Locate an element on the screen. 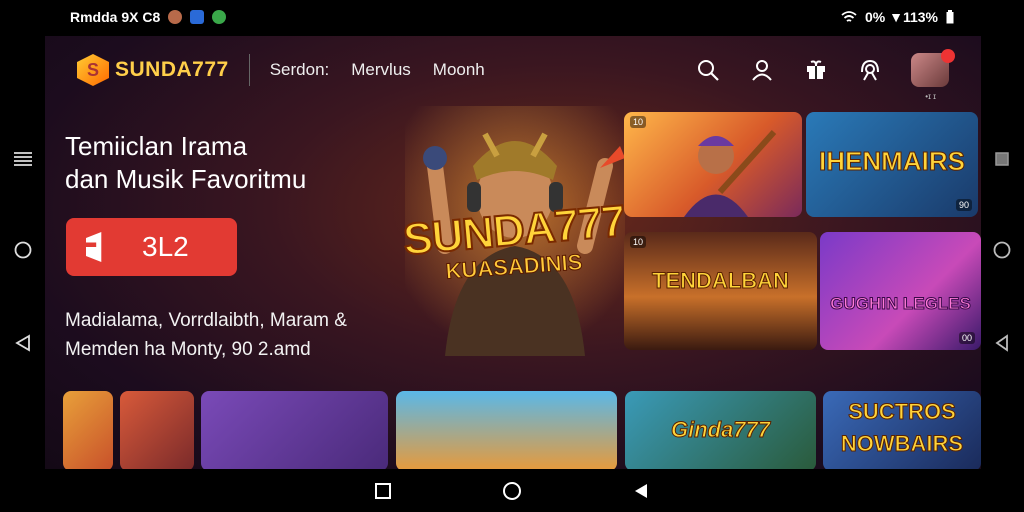 Image resolution: width=1024 pixels, height=512 pixels. cta-label: 3L2 is located at coordinates (165, 246).